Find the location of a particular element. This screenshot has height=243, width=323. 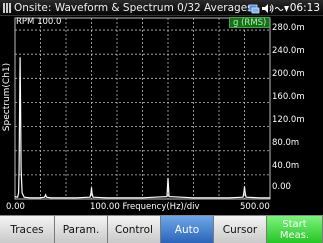

units-badge: g (RMS) is located at coordinates (250, 22).